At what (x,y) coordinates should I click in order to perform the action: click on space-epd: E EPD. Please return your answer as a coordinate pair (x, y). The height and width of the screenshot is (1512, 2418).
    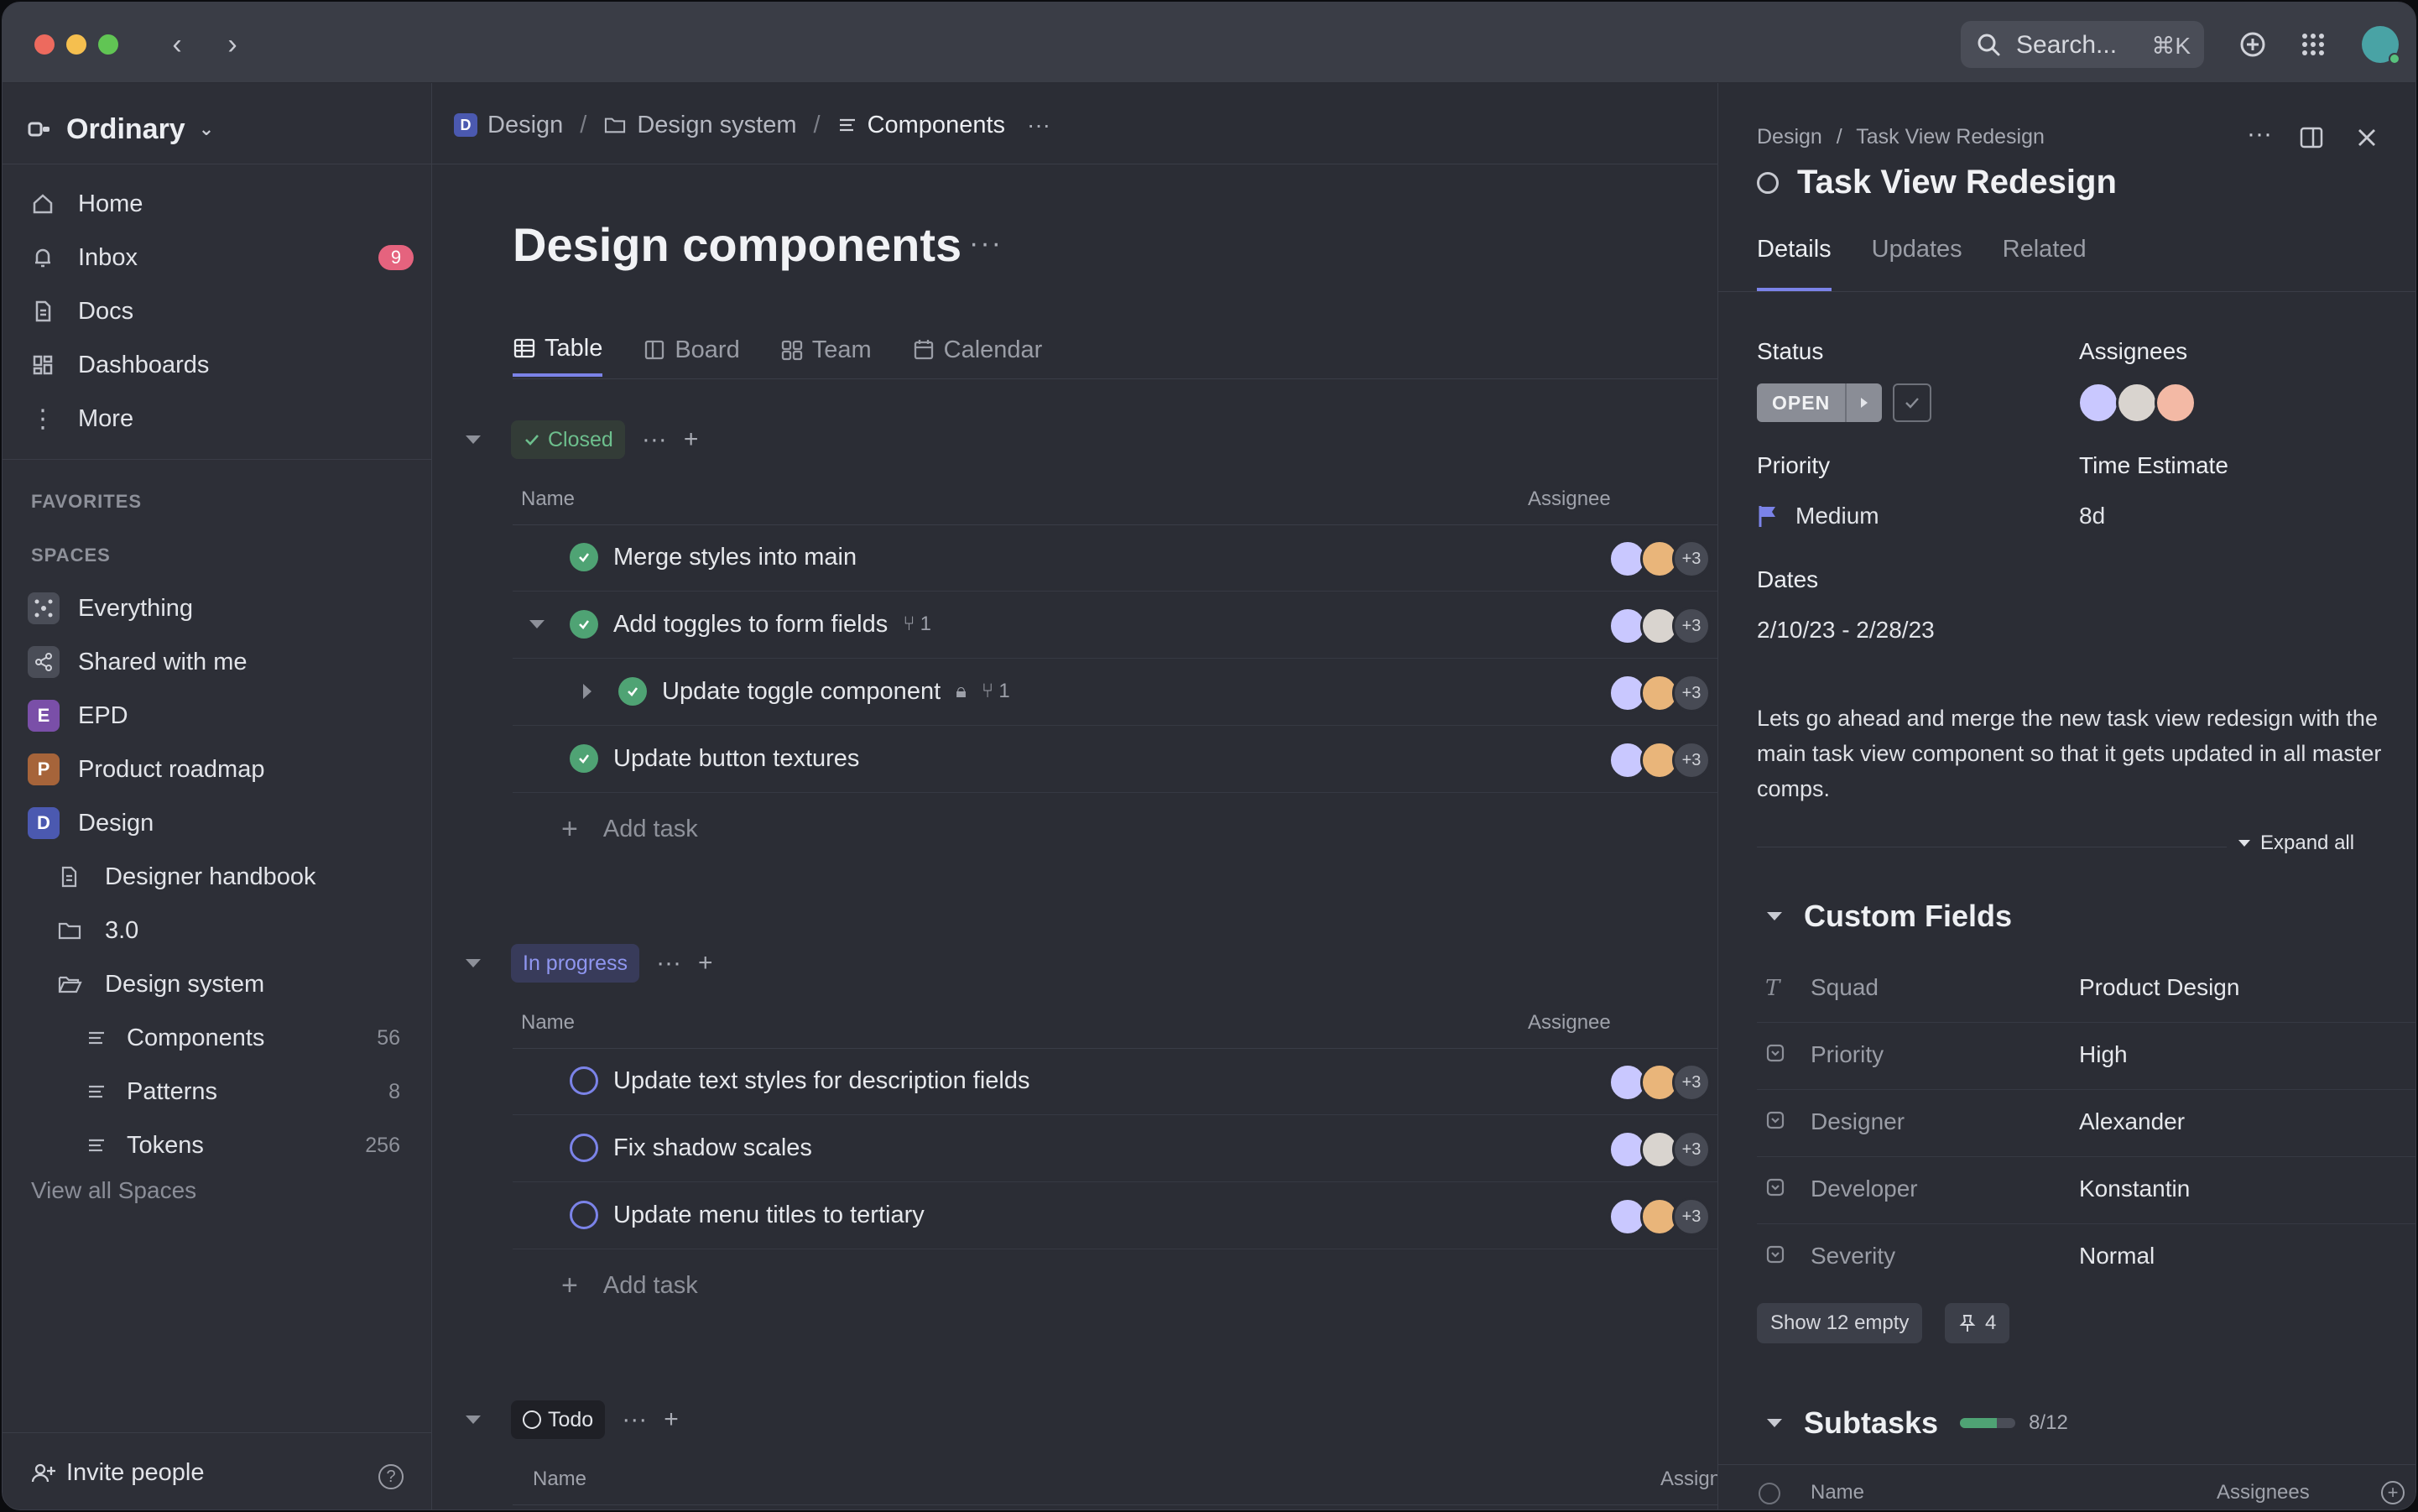
    Looking at the image, I should click on (221, 715).